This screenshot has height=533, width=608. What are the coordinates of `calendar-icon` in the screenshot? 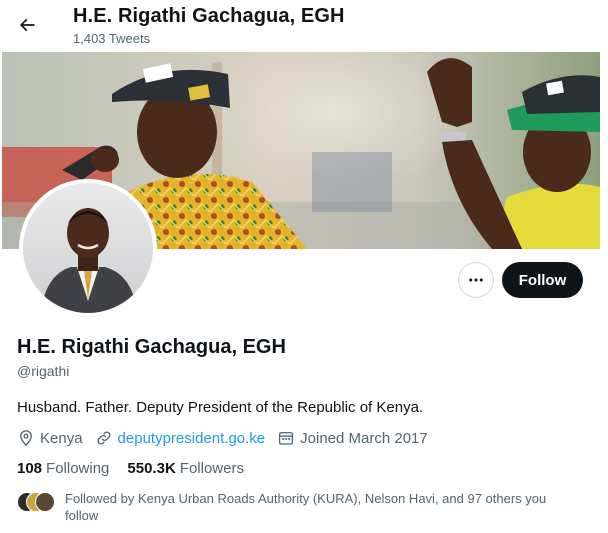 It's located at (286, 438).